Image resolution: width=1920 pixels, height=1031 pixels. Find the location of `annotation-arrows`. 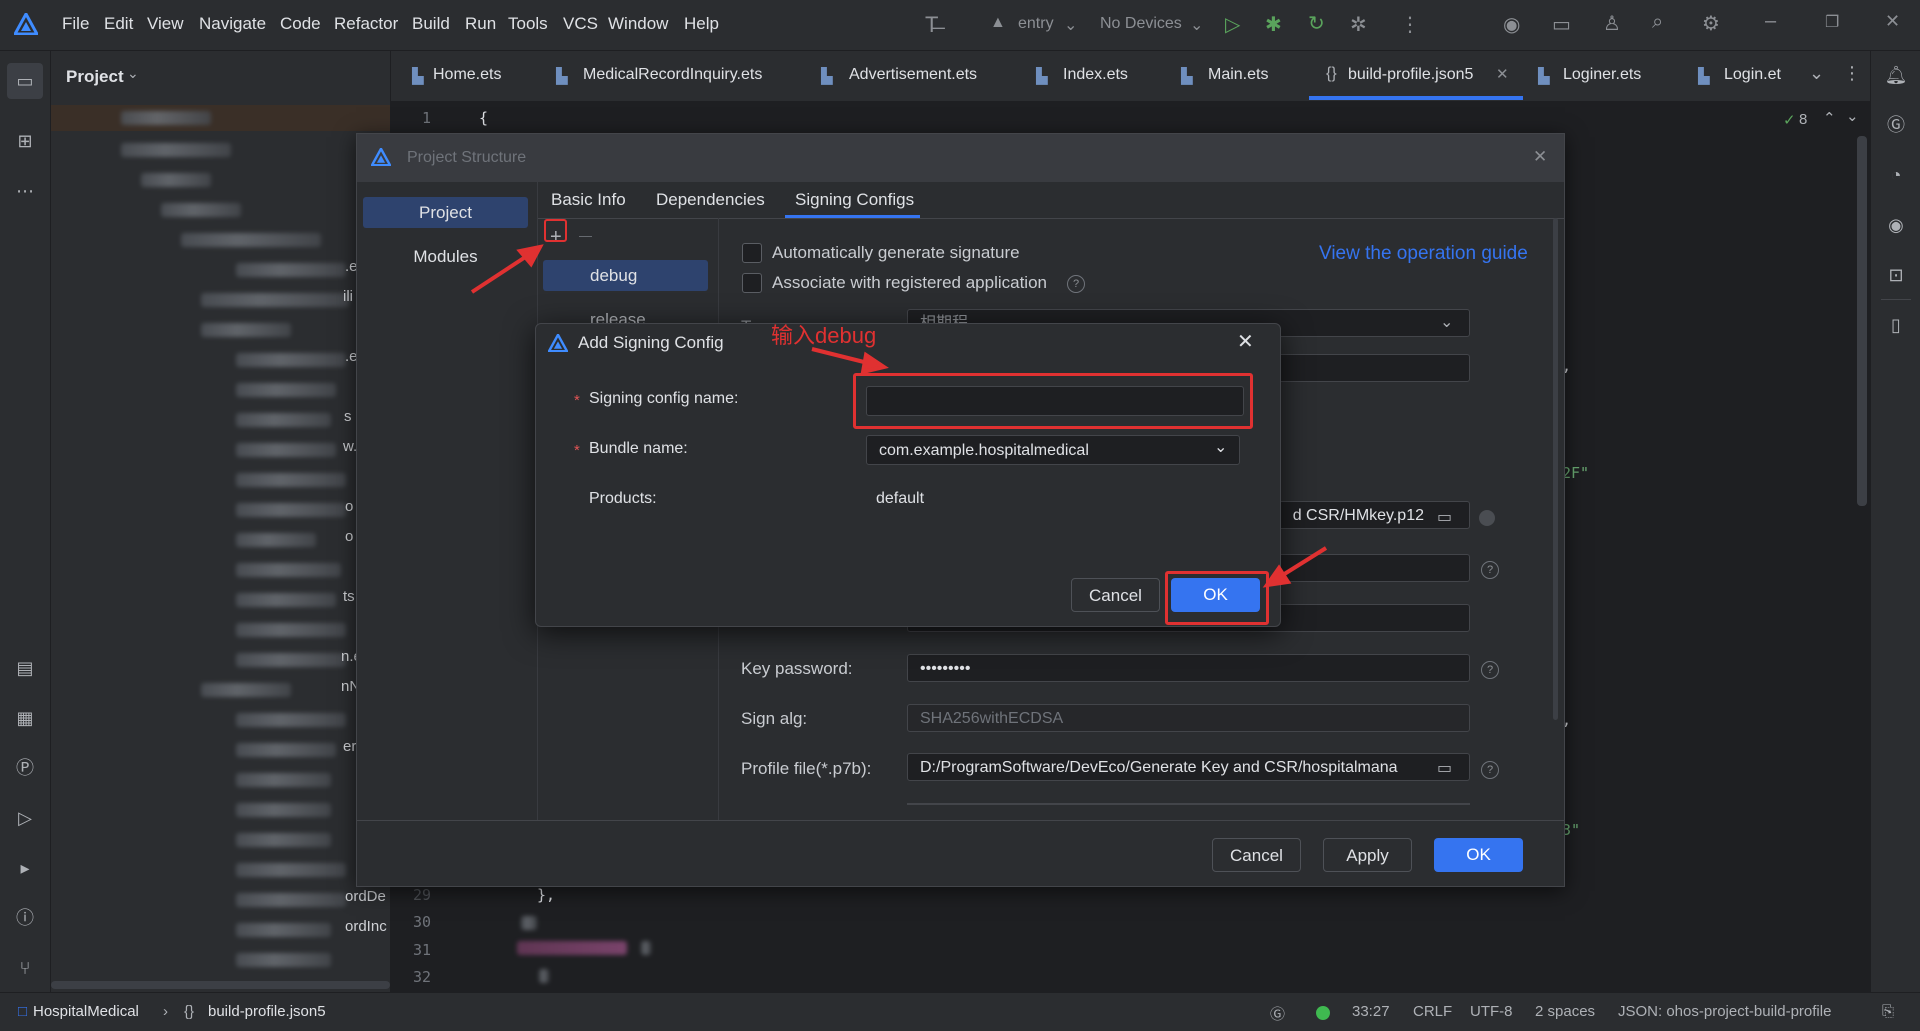

annotation-arrows is located at coordinates (899, 416).